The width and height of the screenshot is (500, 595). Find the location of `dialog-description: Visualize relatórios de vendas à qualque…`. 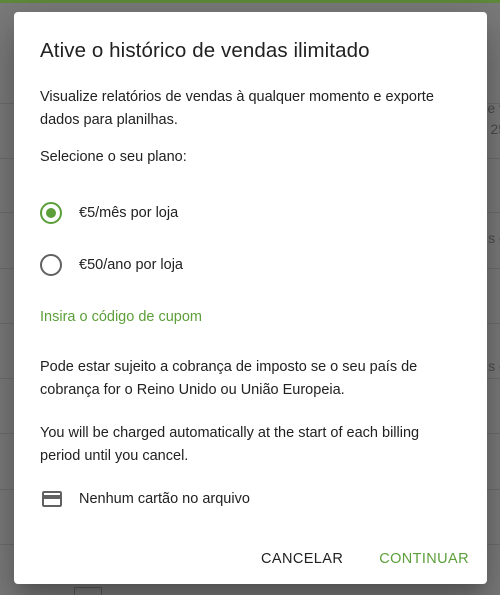

dialog-description: Visualize relatórios de vendas à qualque… is located at coordinates (237, 108).